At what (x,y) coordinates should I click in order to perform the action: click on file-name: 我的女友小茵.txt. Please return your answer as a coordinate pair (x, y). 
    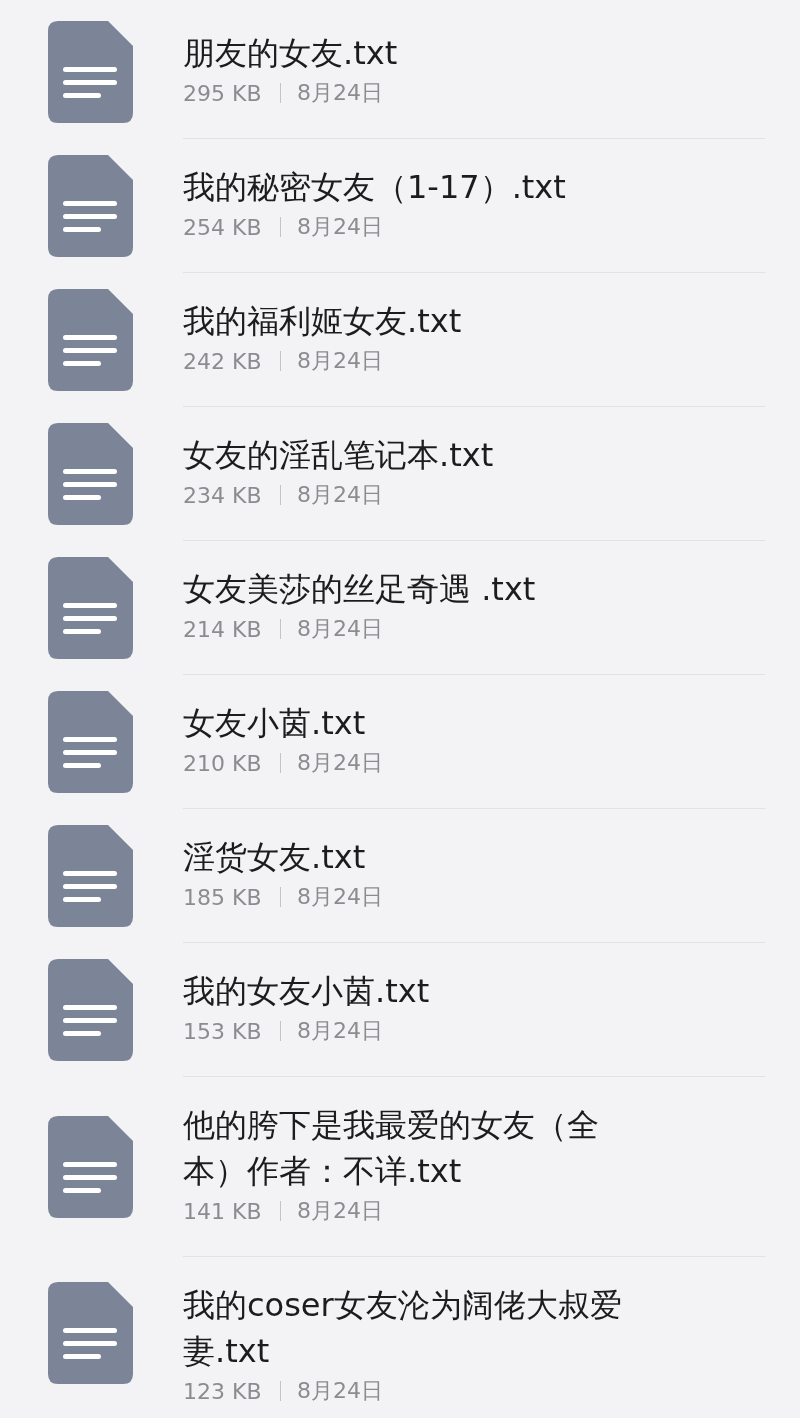
    Looking at the image, I should click on (307, 991).